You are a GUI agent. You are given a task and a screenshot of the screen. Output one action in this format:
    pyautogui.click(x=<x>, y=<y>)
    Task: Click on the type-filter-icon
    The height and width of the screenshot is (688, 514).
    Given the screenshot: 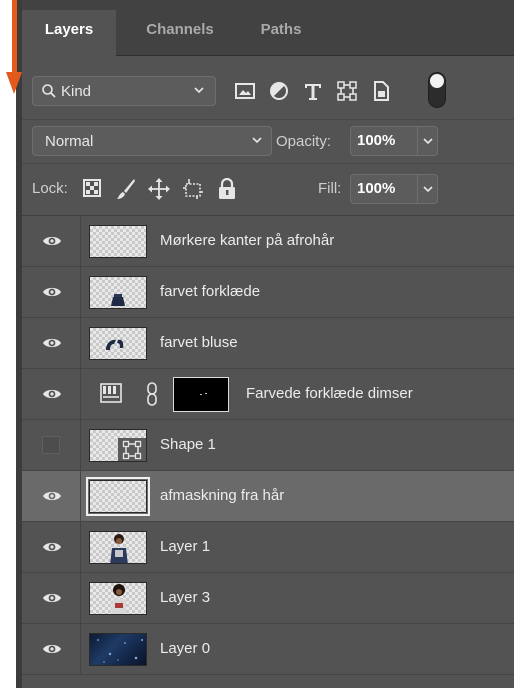 What is the action you would take?
    pyautogui.click(x=313, y=91)
    